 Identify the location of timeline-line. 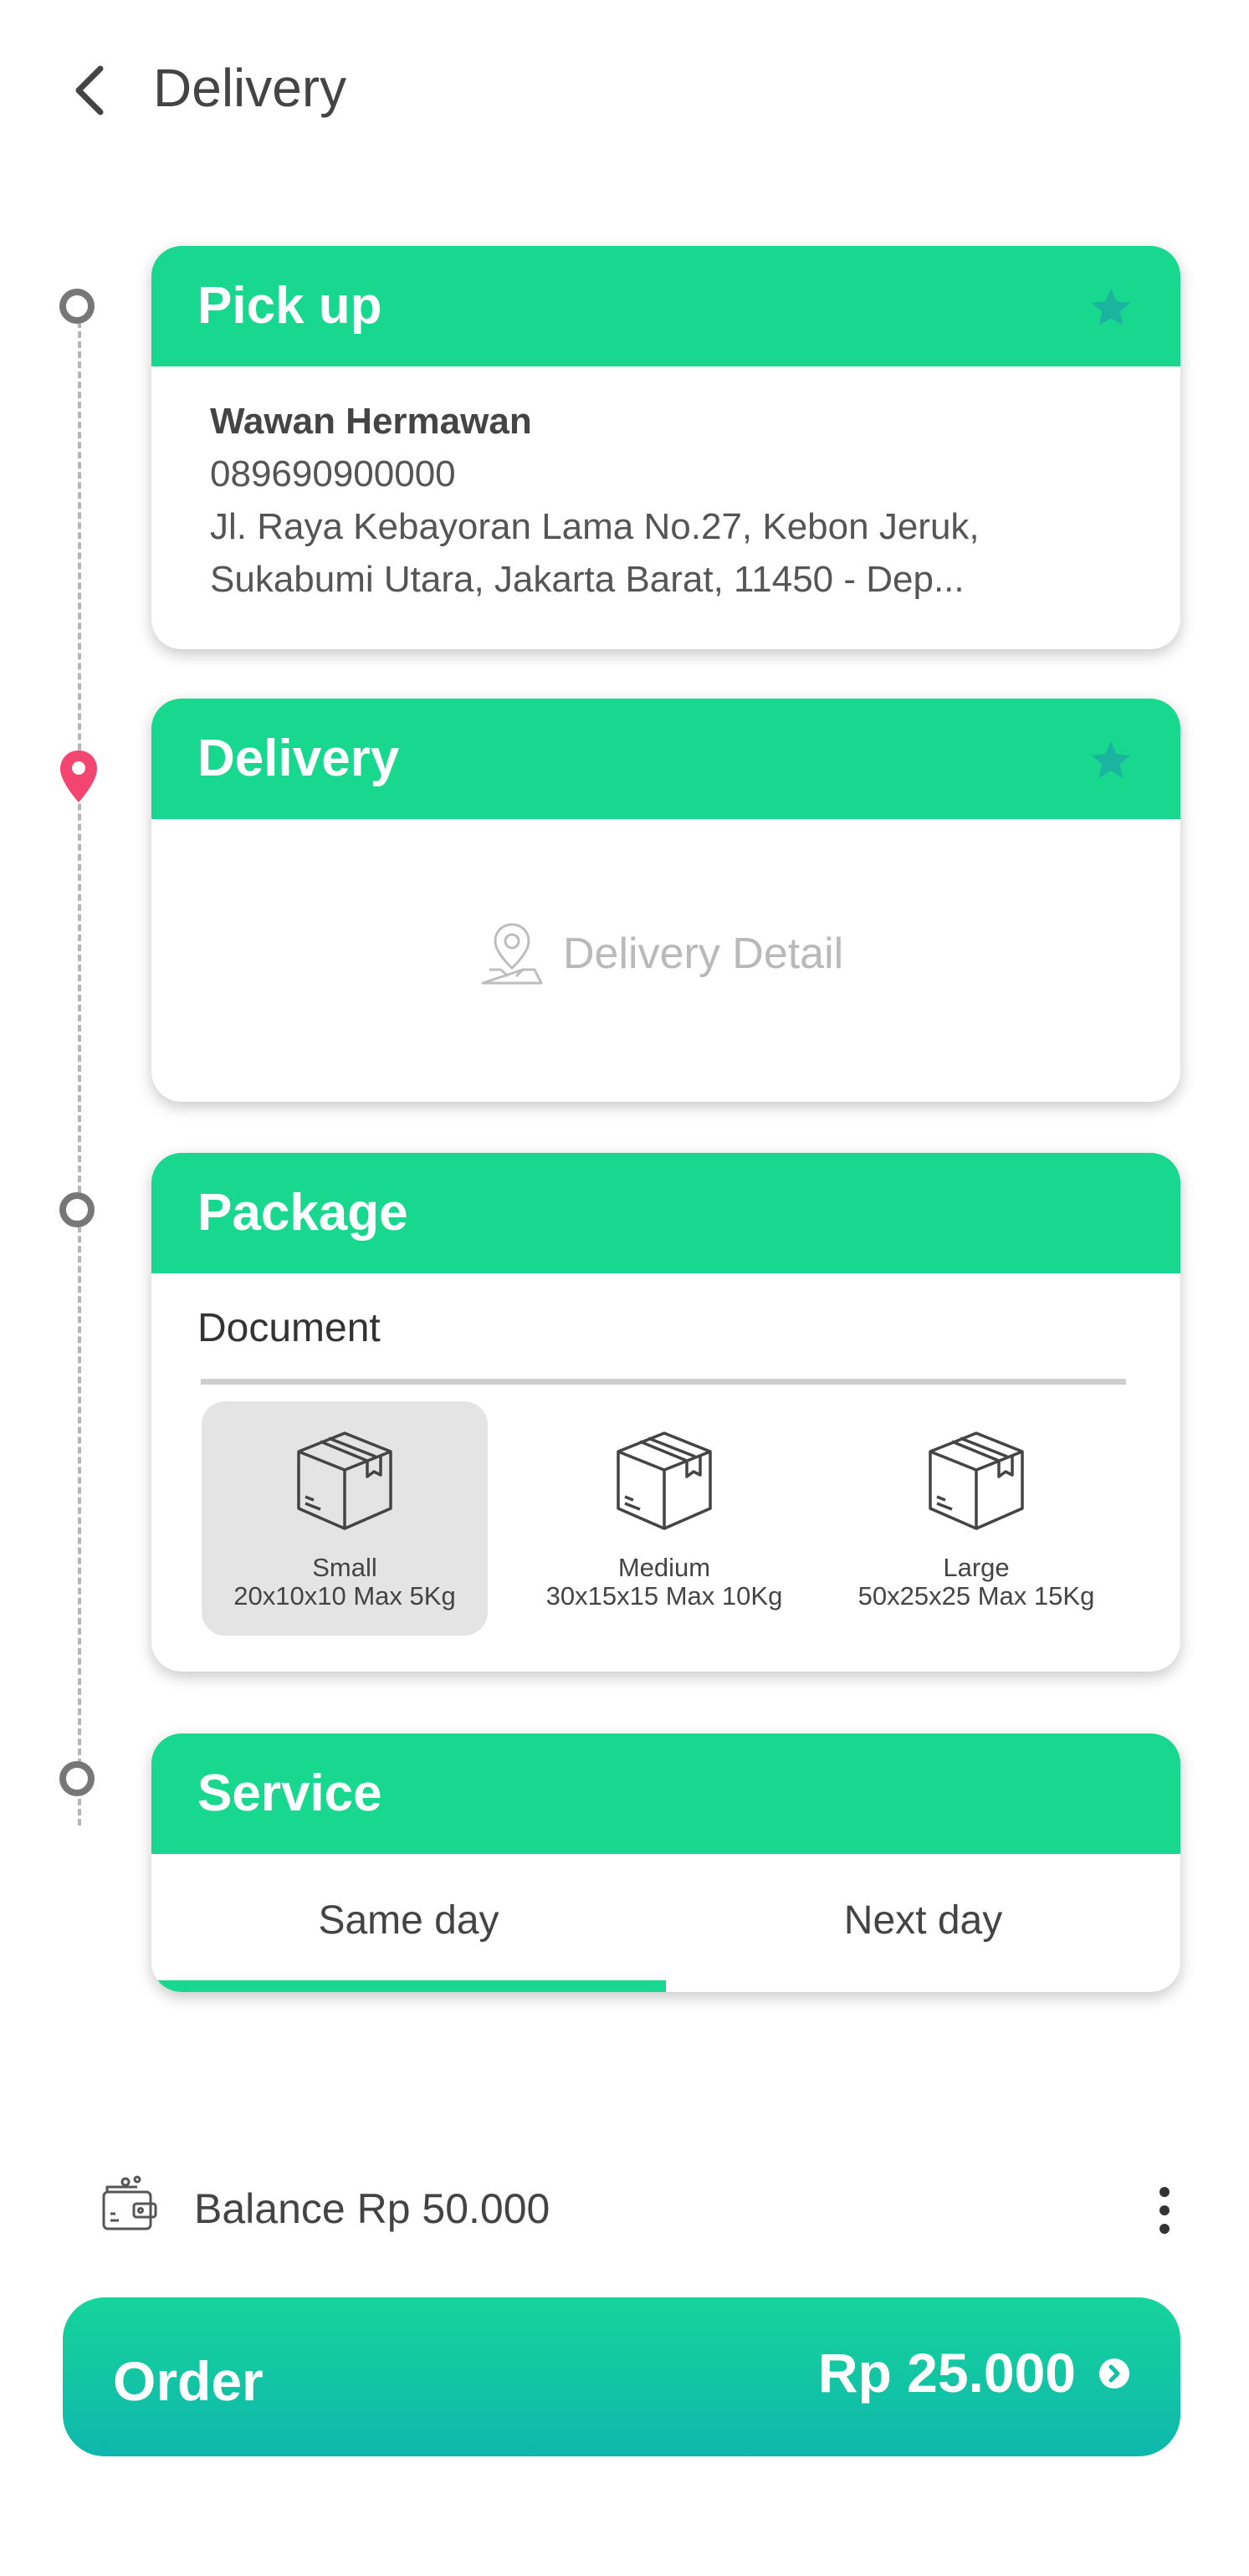
(79, 1069).